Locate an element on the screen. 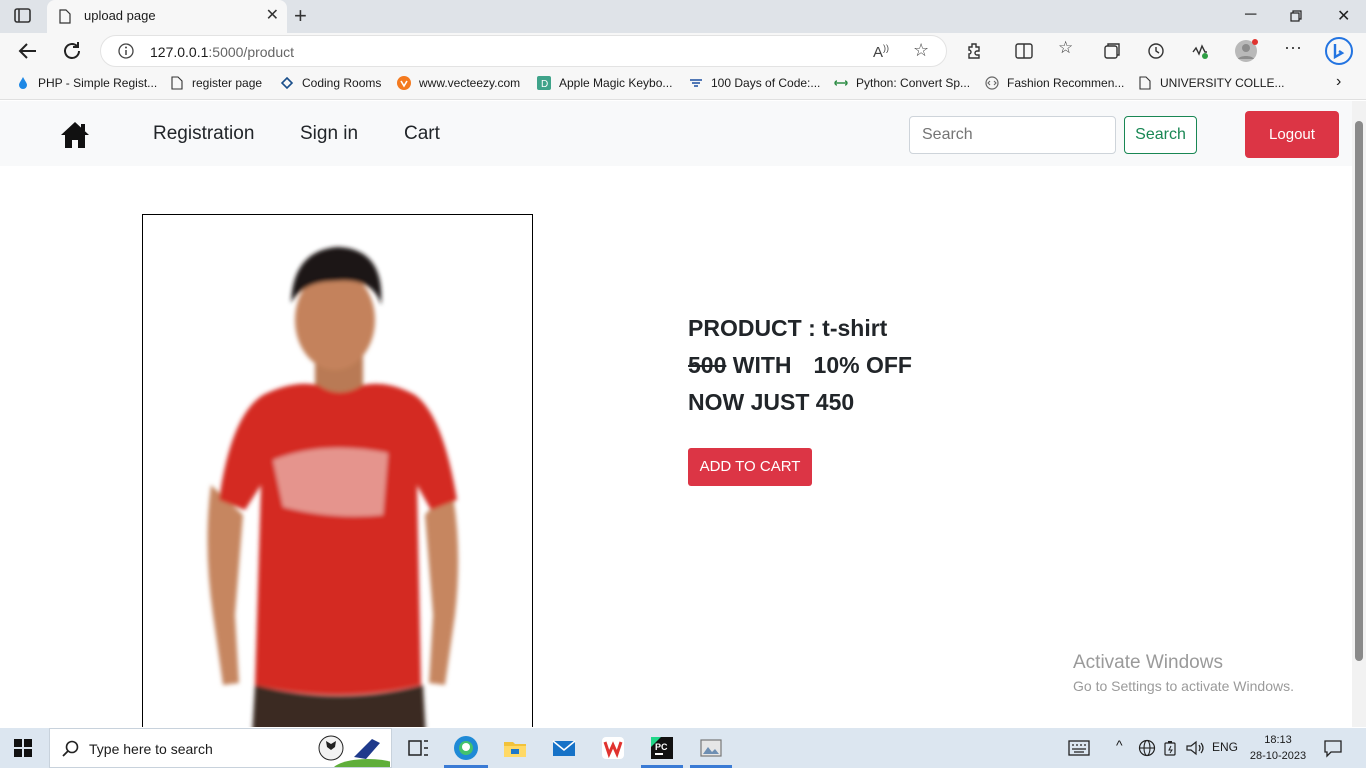  read-aloud-icon: A)) is located at coordinates (881, 52).